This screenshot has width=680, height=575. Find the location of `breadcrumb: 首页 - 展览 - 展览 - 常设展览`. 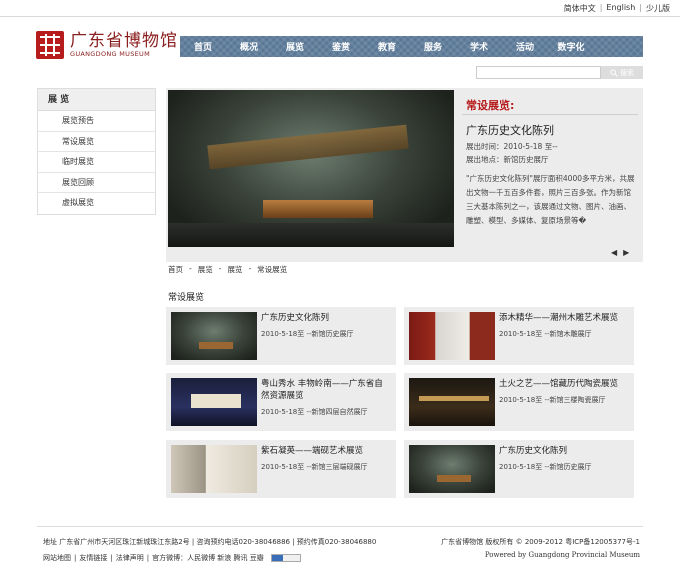

breadcrumb: 首页 - 展览 - 展览 - 常设展览 is located at coordinates (227, 269).